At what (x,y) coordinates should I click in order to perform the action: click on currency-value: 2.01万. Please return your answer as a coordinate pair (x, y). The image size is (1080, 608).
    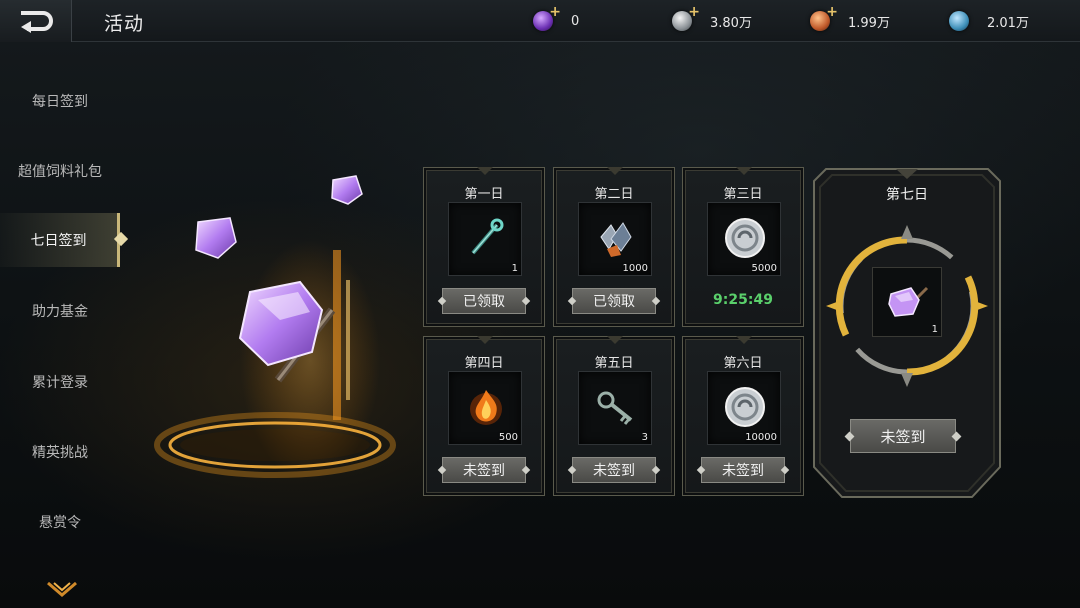
    Looking at the image, I should click on (1008, 23).